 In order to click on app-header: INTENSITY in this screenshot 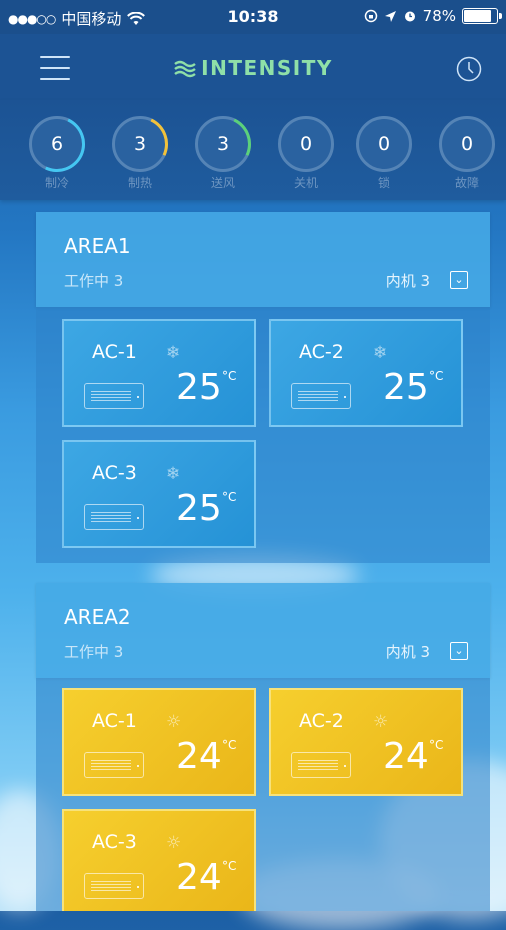, I will do `click(253, 67)`.